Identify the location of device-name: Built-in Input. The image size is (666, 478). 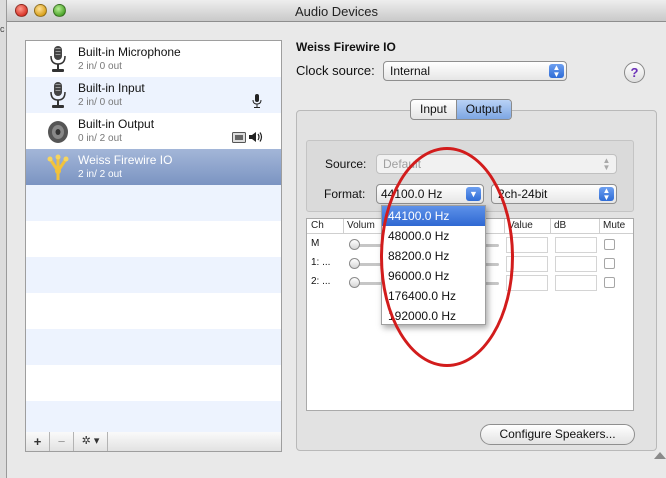
(111, 88).